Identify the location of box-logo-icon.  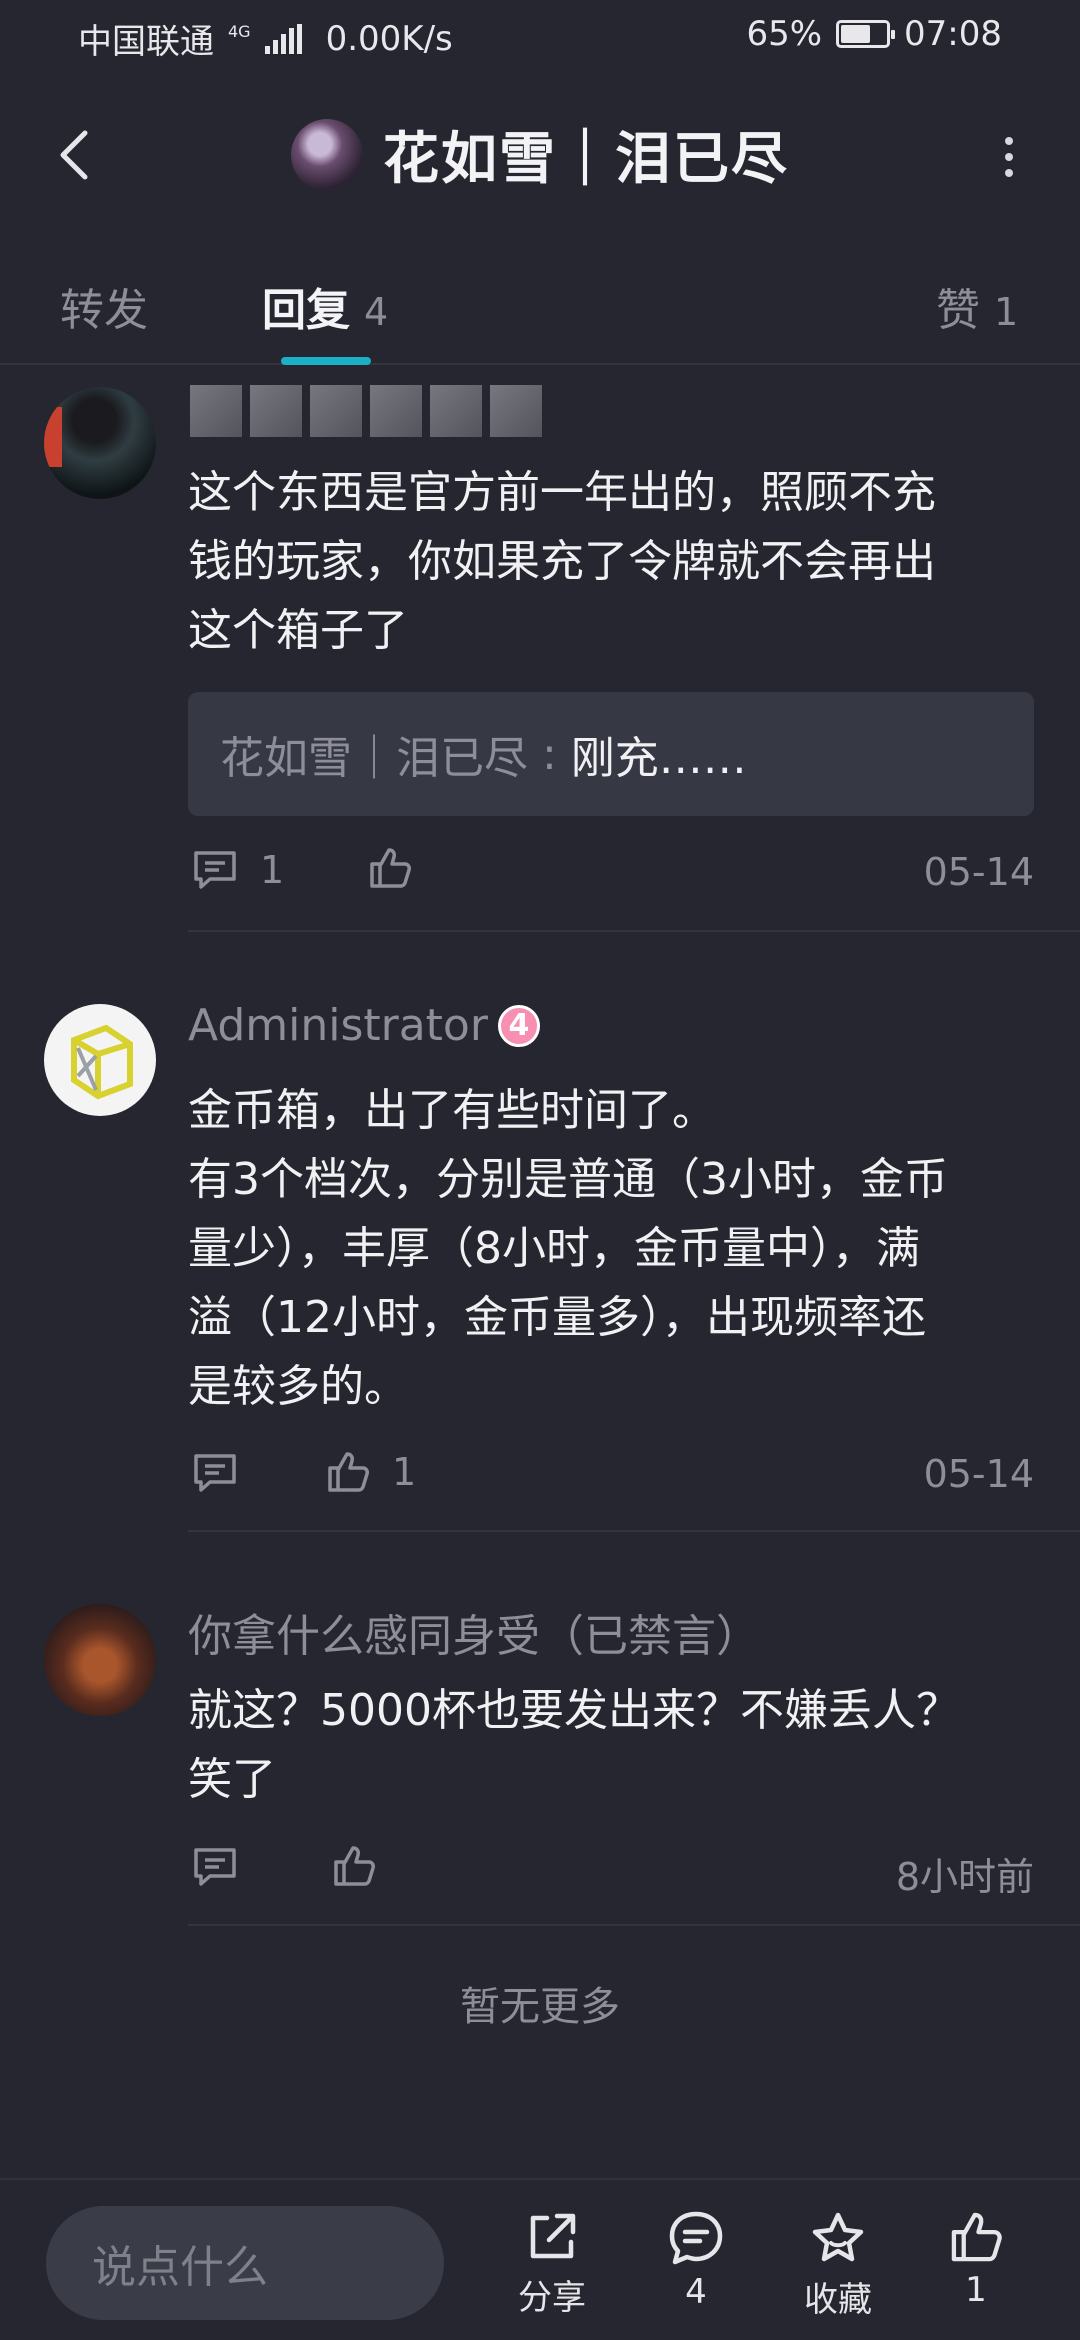
(102, 1062).